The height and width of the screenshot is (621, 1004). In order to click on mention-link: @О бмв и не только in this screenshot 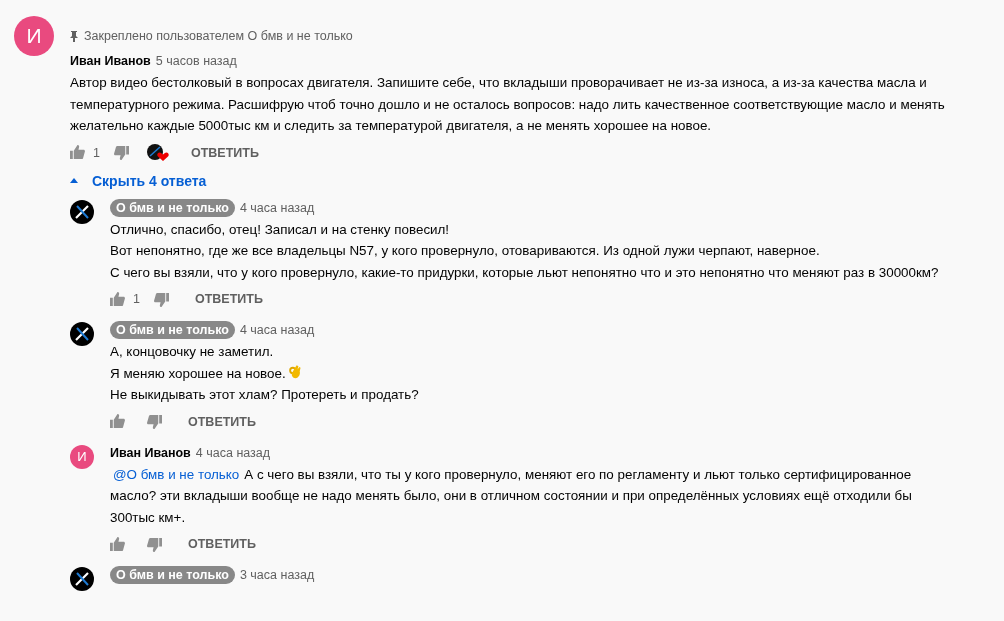, I will do `click(176, 474)`.